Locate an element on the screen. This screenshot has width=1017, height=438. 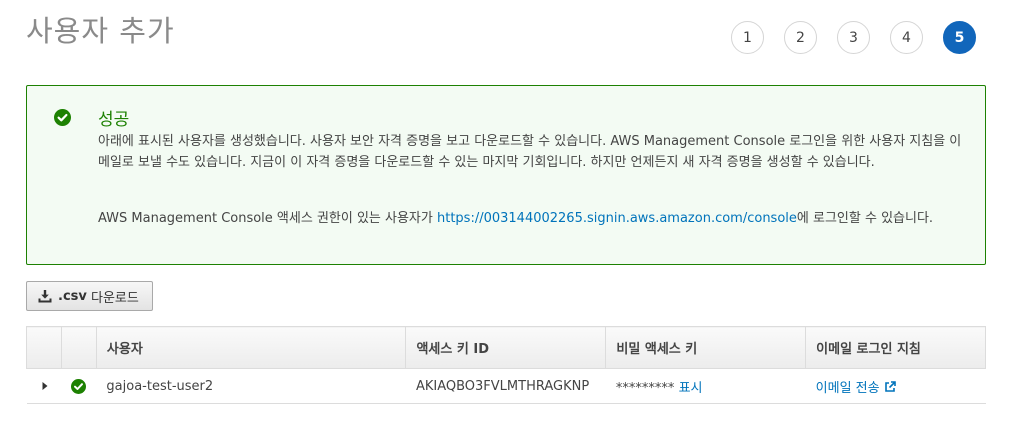
header-user: 사용자 is located at coordinates (251, 347).